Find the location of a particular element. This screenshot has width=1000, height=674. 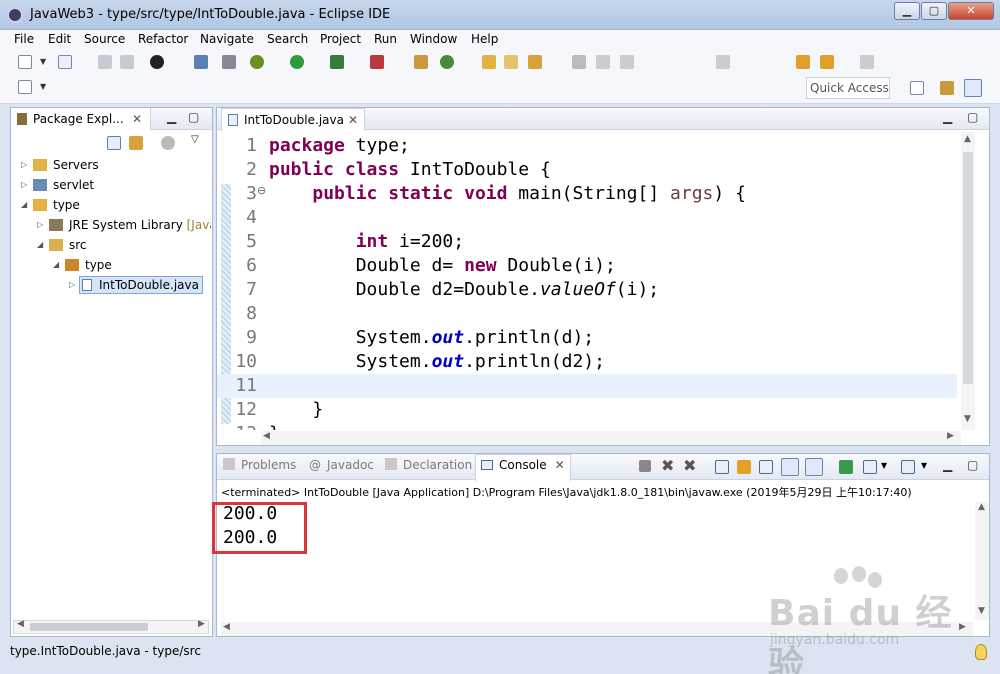

code-line: 11 is located at coordinates (587, 386).